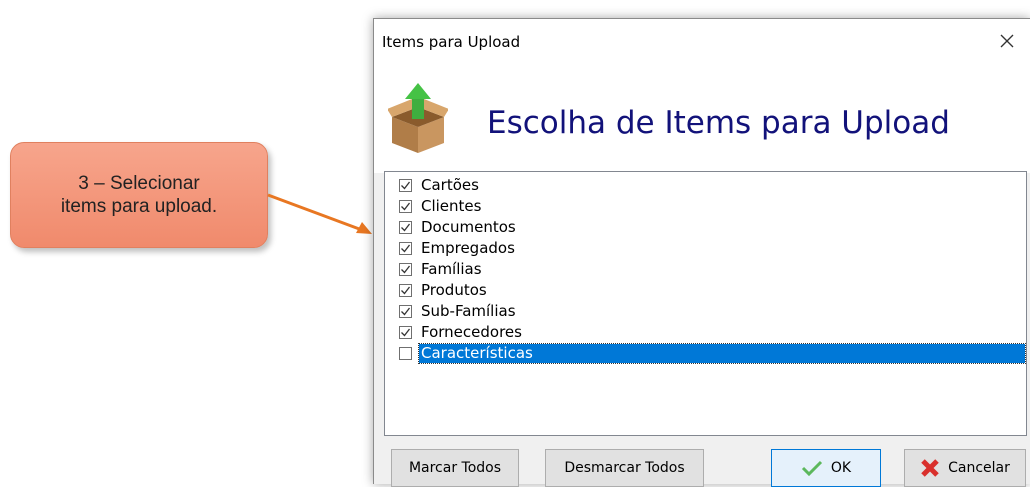  I want to click on list-item: Famílias, so click(705, 269).